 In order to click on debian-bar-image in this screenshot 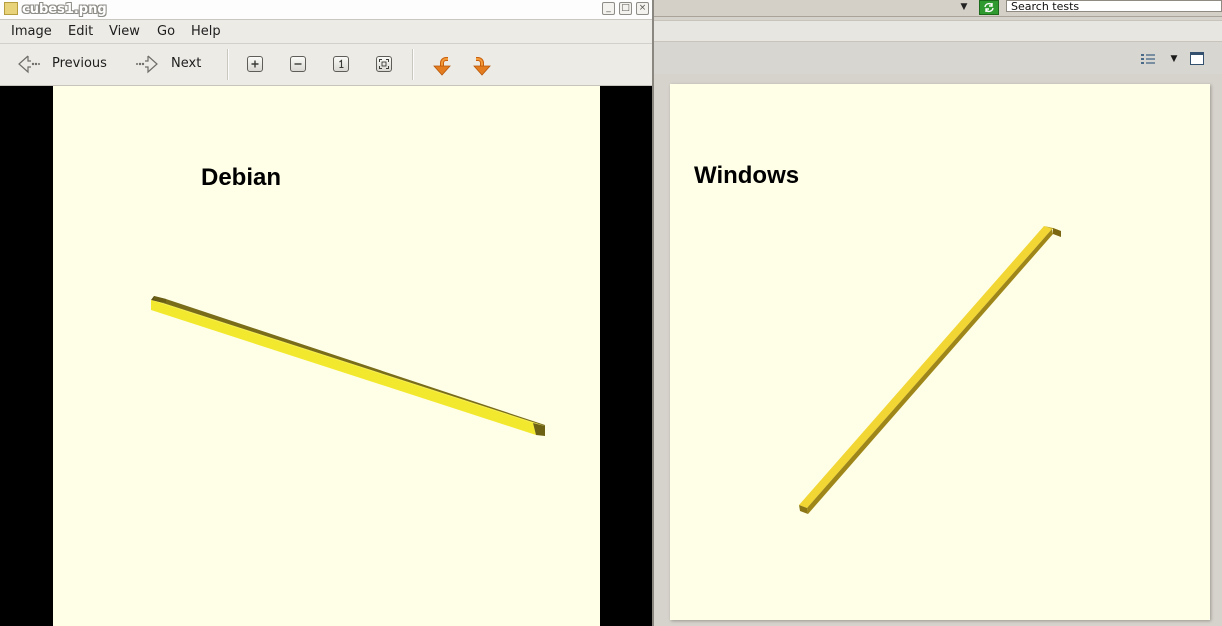, I will do `click(348, 366)`.